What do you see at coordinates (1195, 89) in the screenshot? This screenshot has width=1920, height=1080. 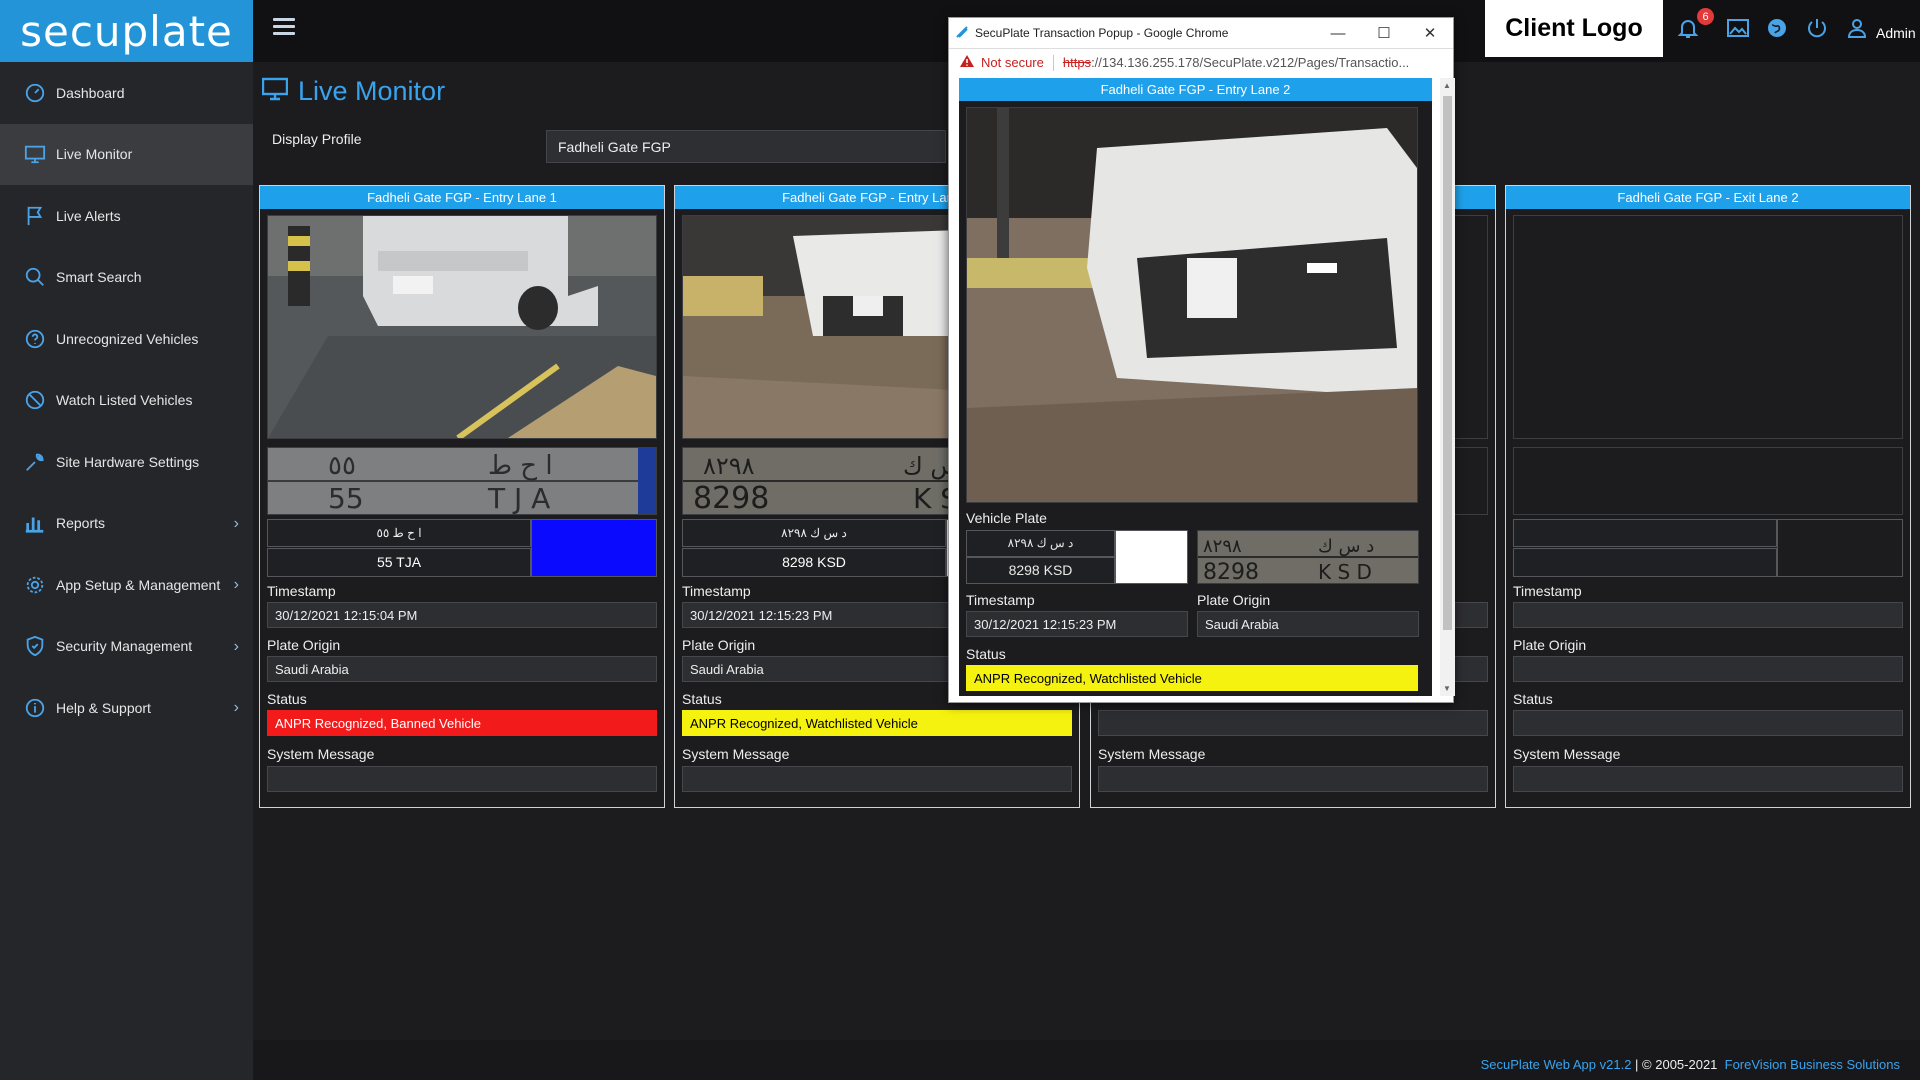 I see `popup-lane-header: Fadheli Gate FGP - Entry Lane 2` at bounding box center [1195, 89].